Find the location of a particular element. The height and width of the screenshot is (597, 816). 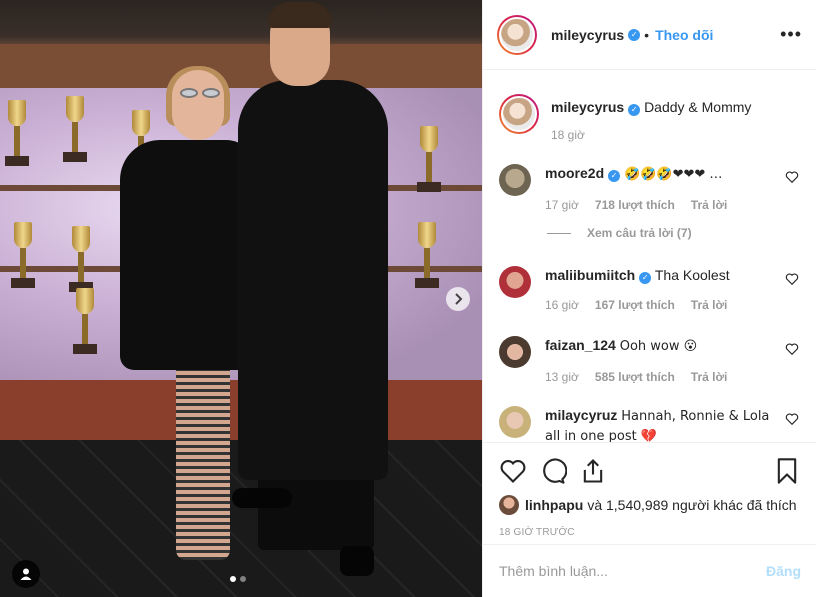

divider is located at coordinates (559, 233).